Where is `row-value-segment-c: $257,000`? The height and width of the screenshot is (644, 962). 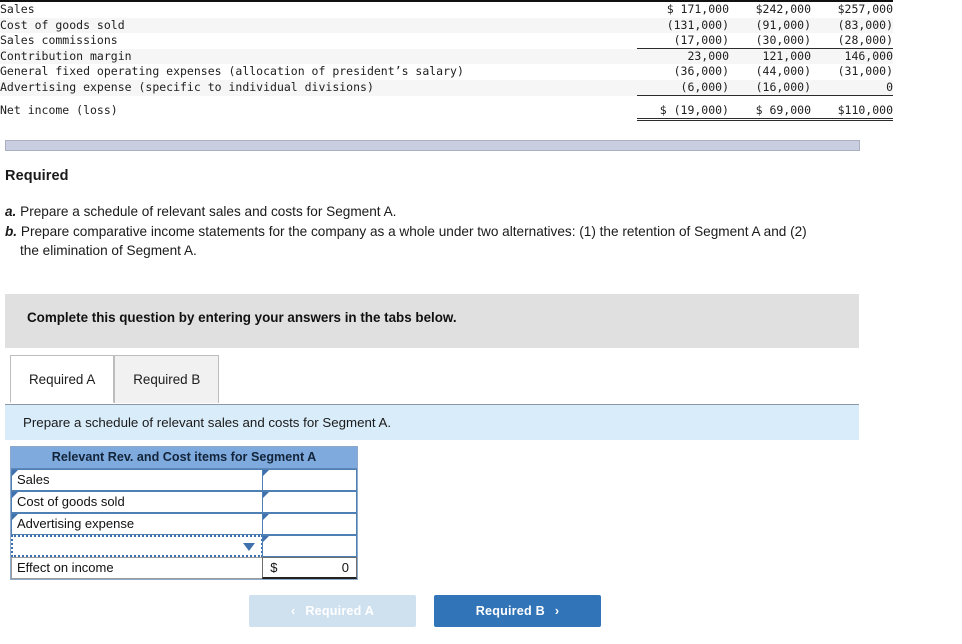
row-value-segment-c: $257,000 is located at coordinates (865, 9).